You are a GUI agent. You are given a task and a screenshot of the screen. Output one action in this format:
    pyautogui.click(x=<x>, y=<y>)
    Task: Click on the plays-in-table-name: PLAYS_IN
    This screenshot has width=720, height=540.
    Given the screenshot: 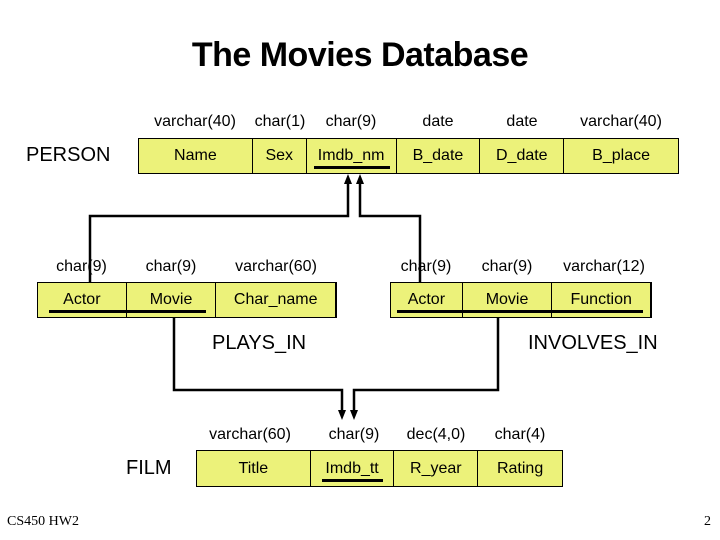 What is the action you would take?
    pyautogui.click(x=259, y=343)
    